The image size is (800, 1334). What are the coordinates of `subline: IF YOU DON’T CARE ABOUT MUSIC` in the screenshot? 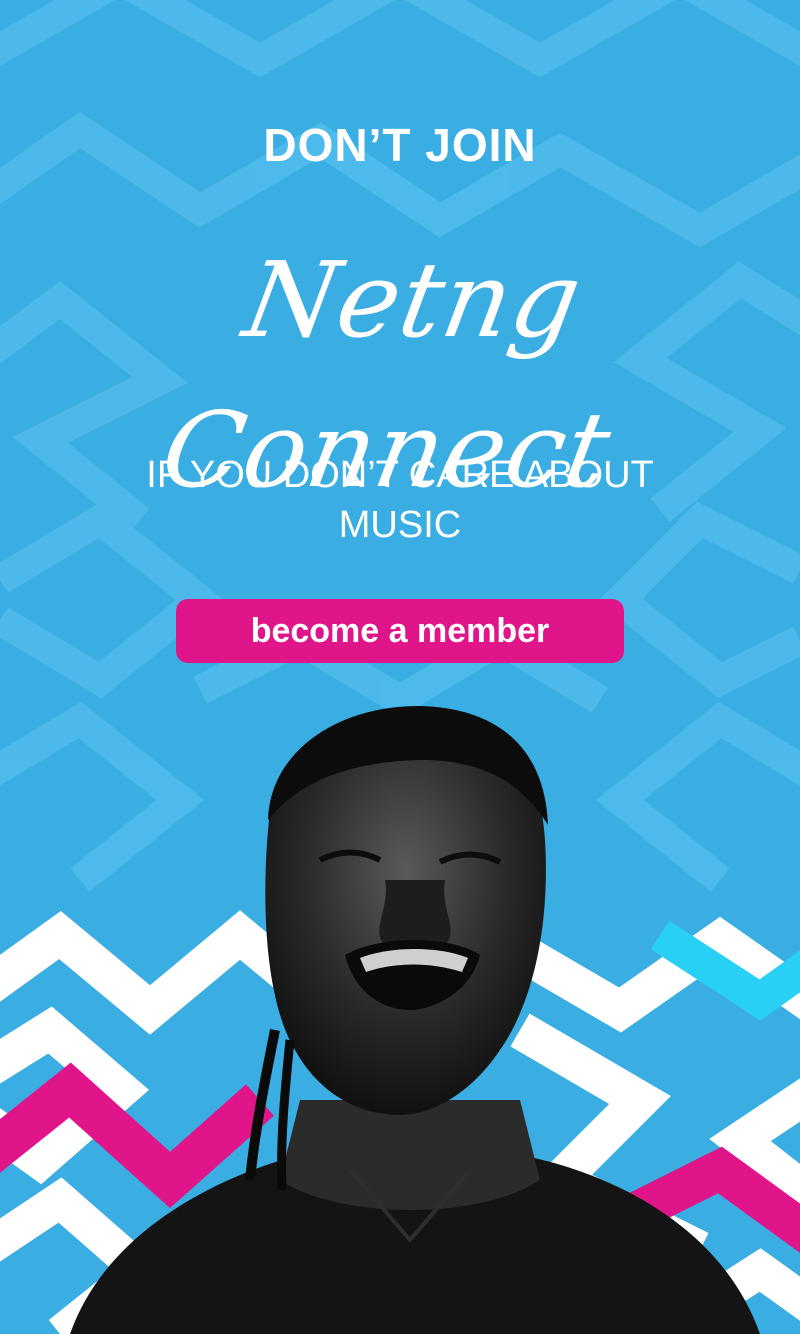 It's located at (400, 500).